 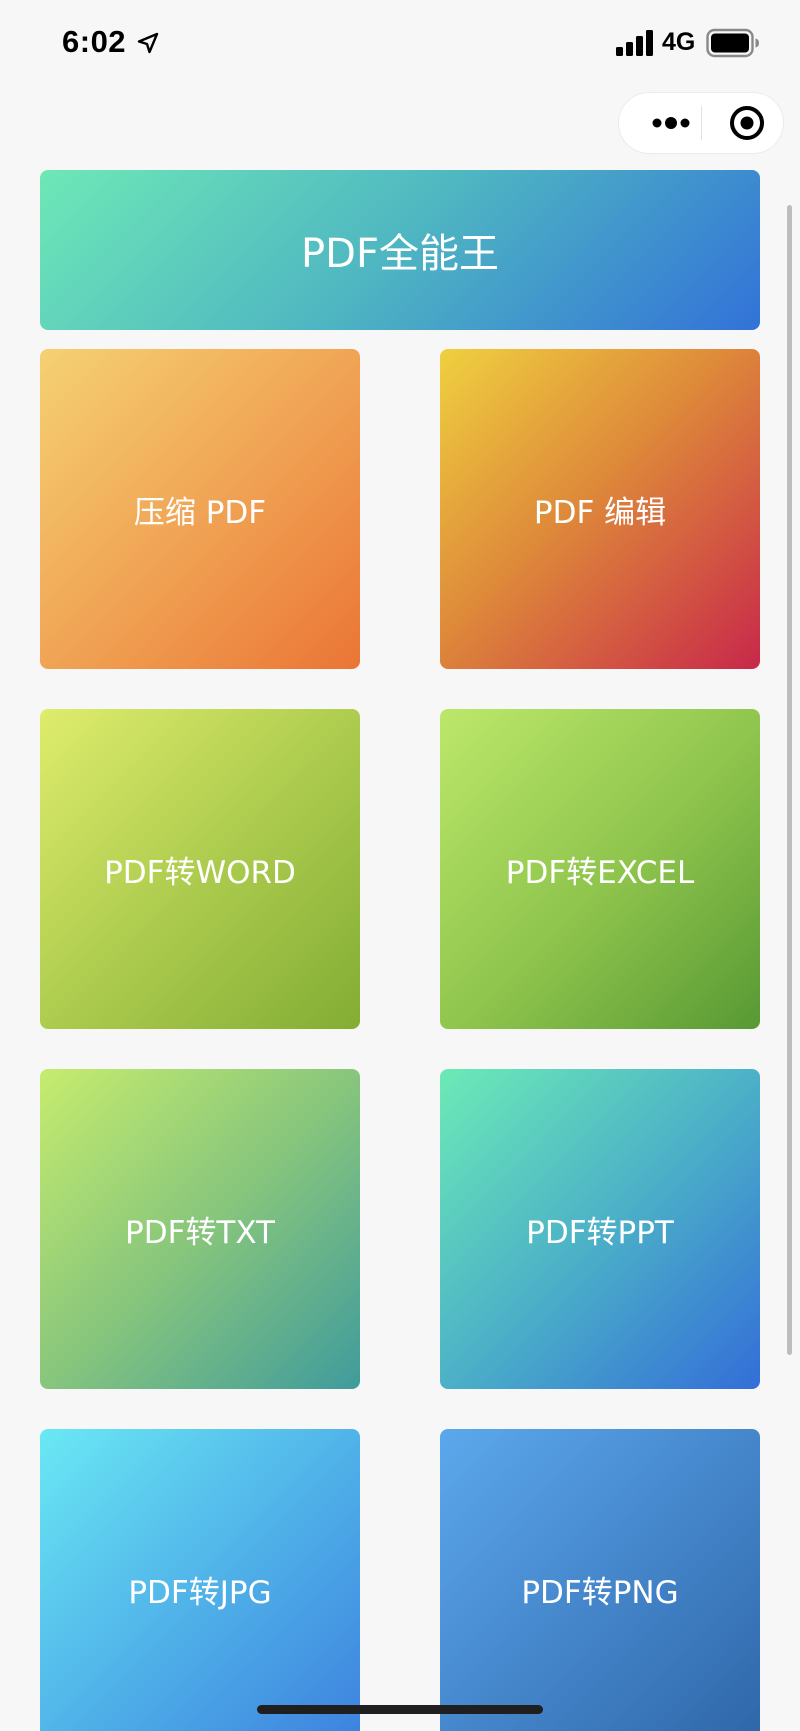 What do you see at coordinates (400, 254) in the screenshot?
I see `app-title: PDF全能王` at bounding box center [400, 254].